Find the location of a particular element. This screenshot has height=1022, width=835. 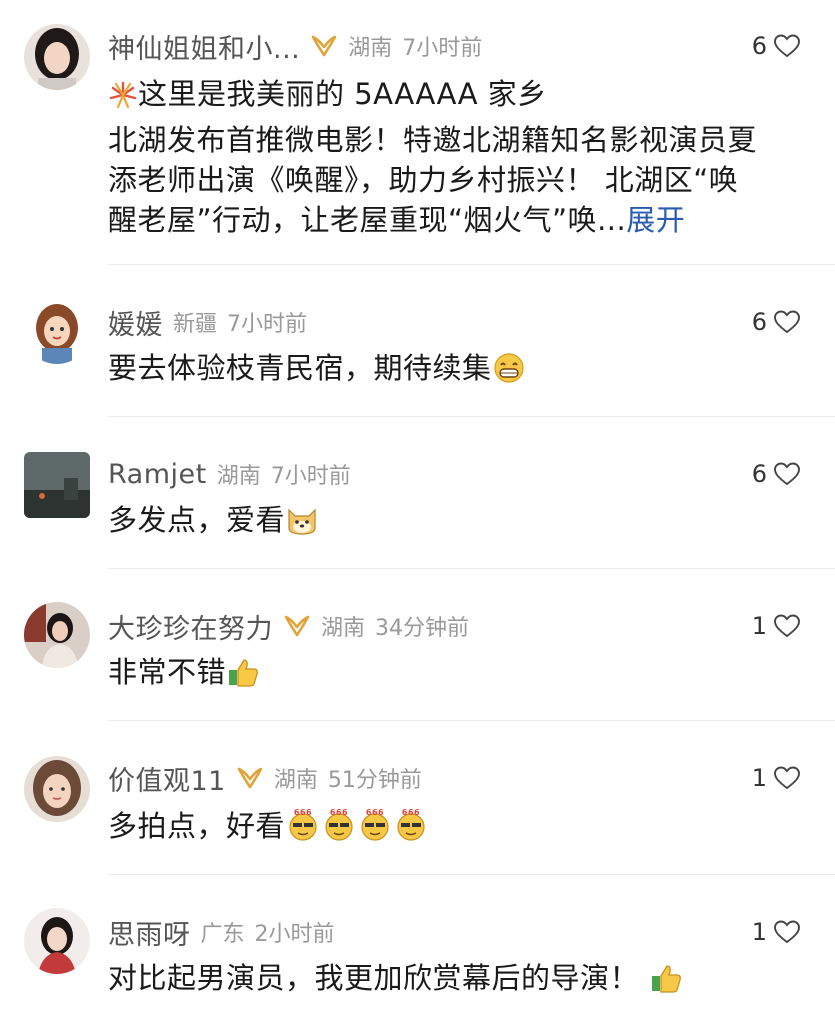

expand-link: 展开 is located at coordinates (655, 220).